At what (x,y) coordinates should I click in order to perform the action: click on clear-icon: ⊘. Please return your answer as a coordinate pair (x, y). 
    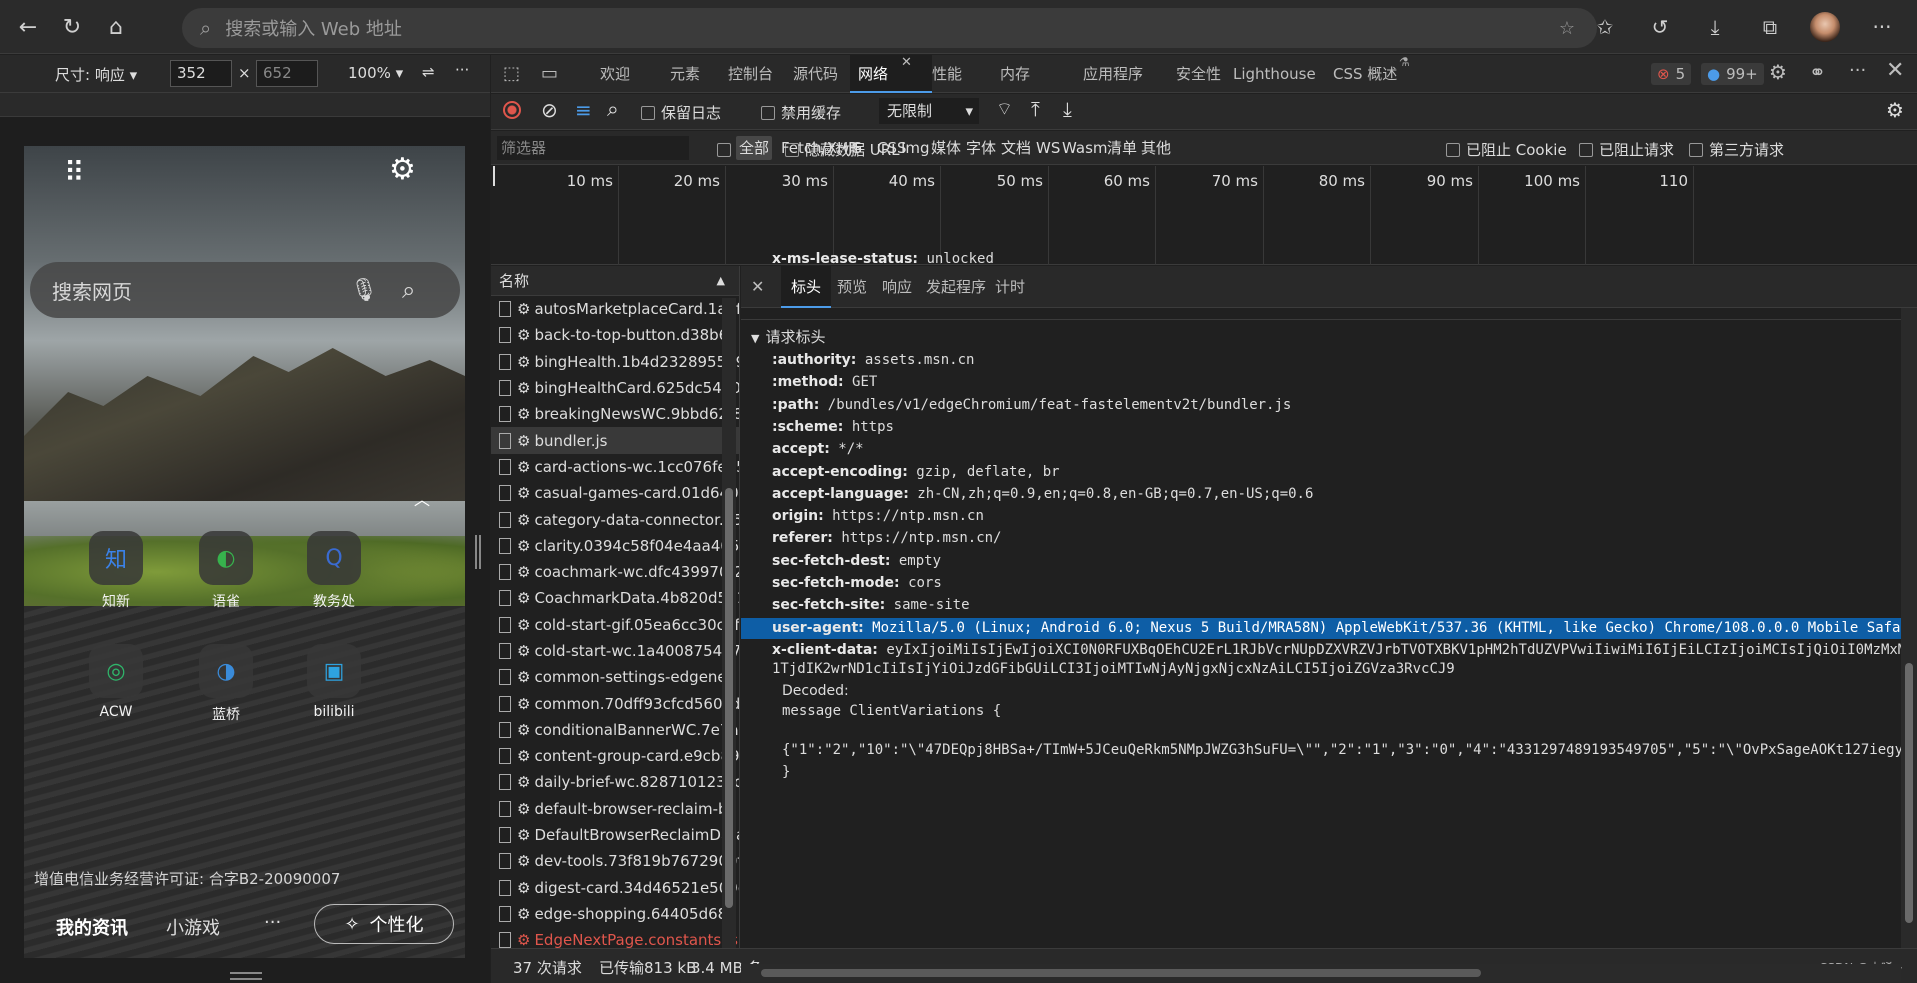
    Looking at the image, I should click on (549, 110).